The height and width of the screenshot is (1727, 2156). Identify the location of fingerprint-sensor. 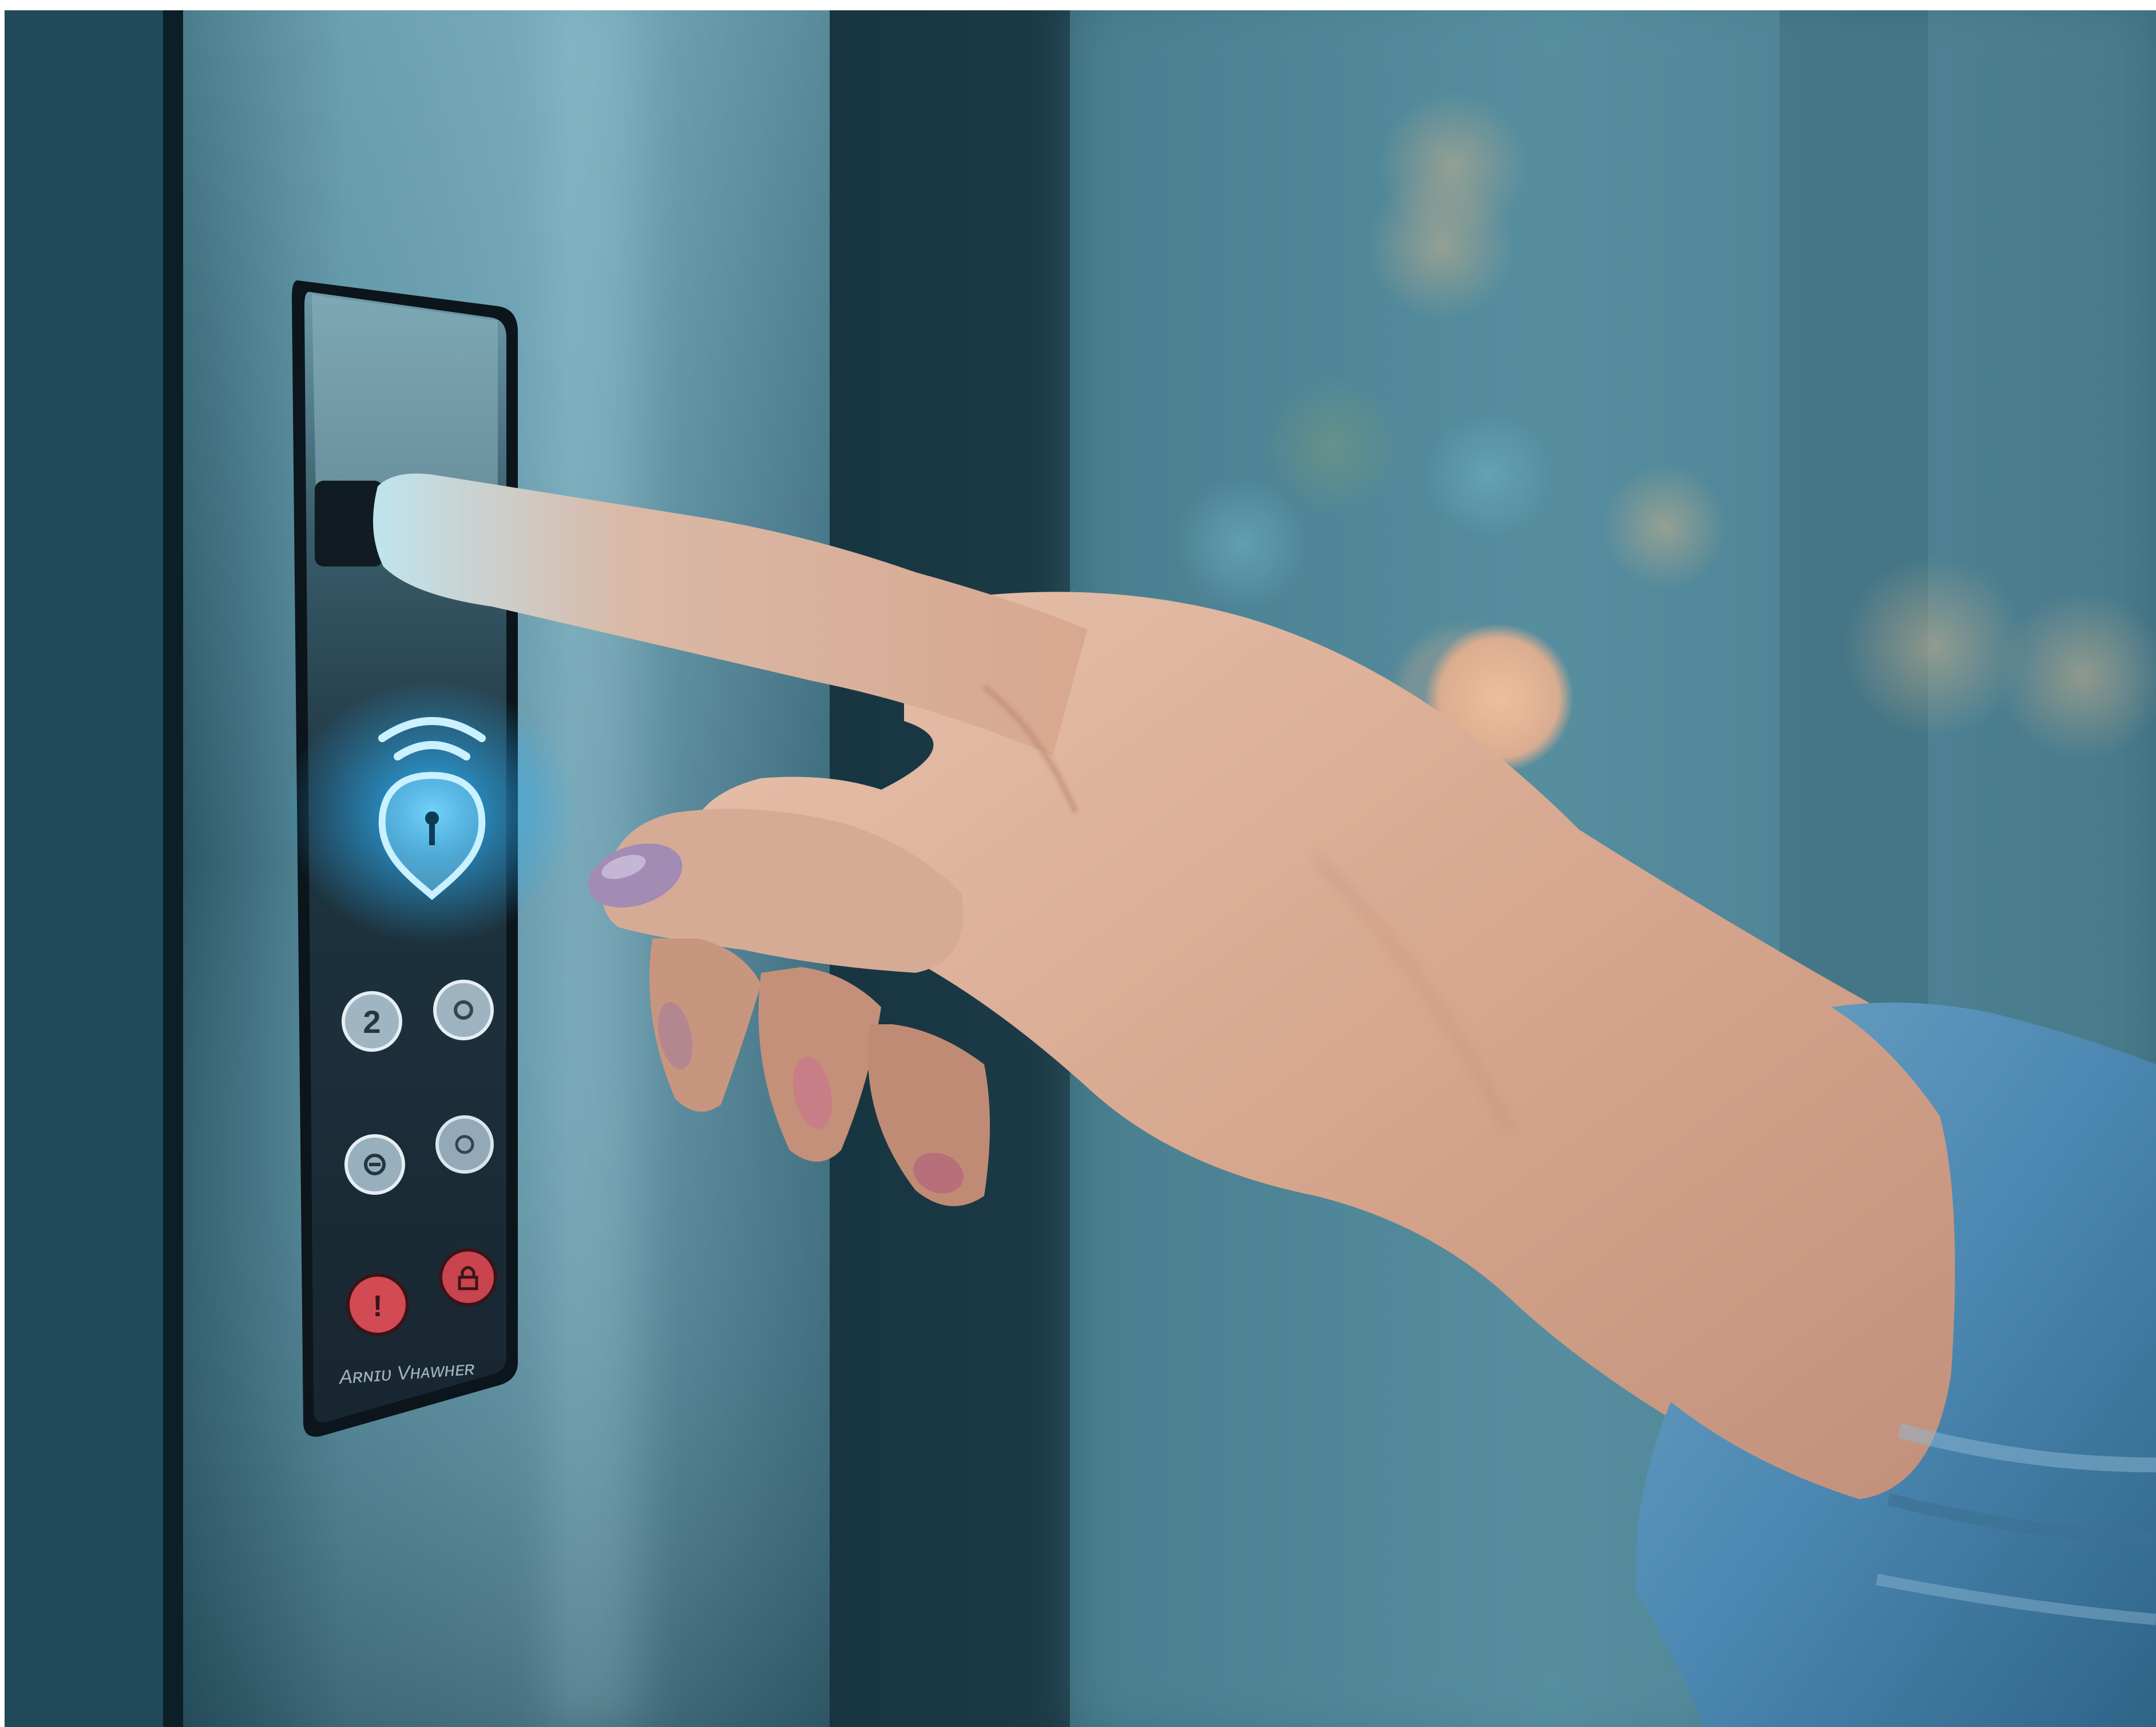
(349, 524).